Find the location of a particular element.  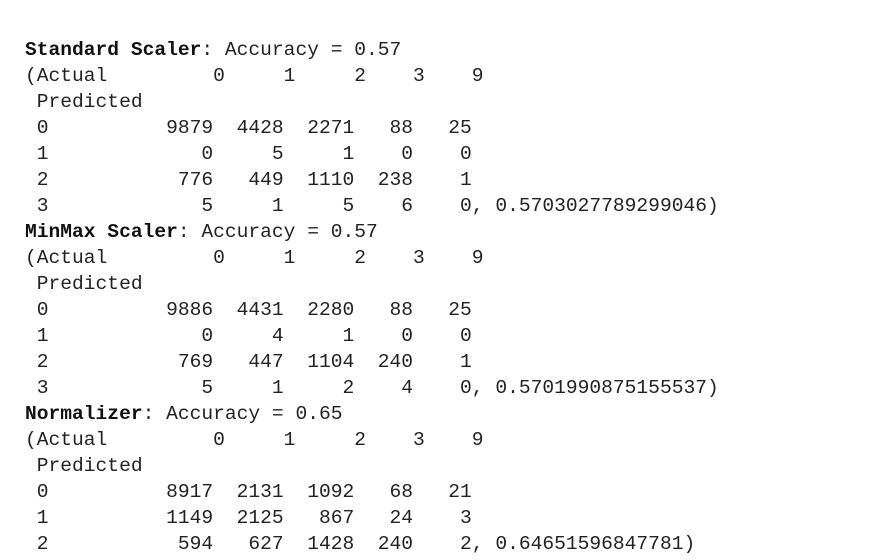

minmax-row-3: 3 5 1 2 4 0, 0.5701990875155537) is located at coordinates (372, 388).